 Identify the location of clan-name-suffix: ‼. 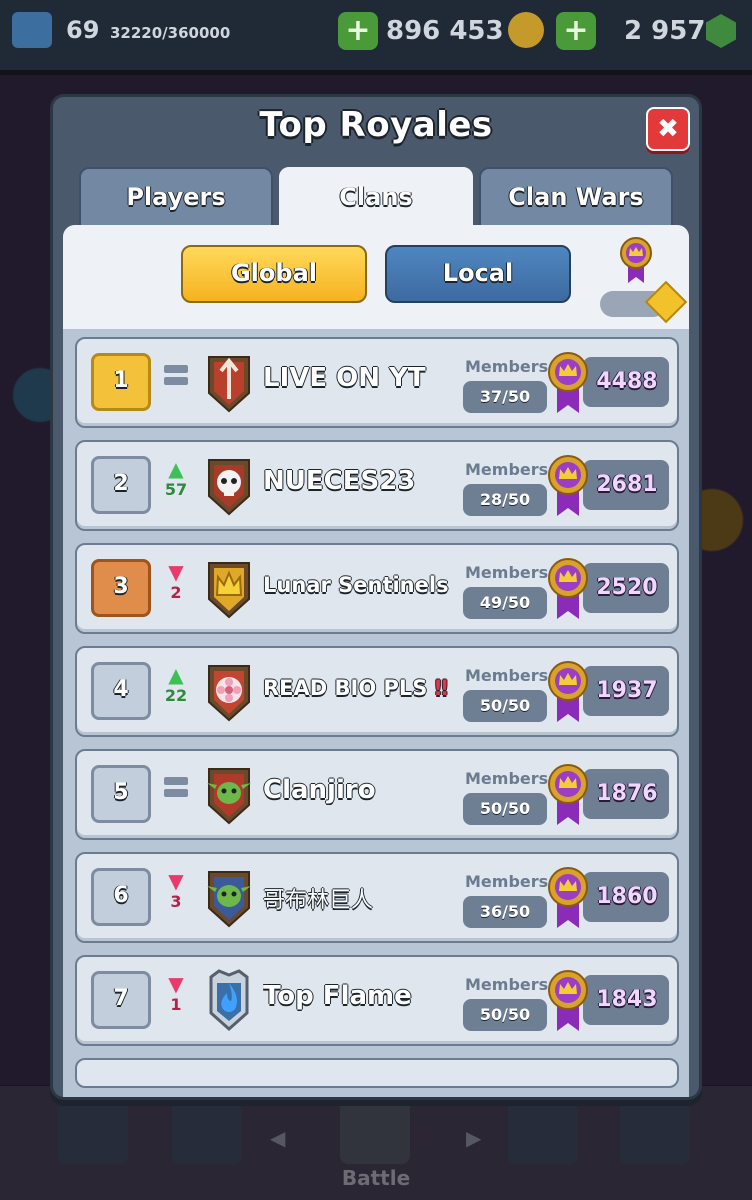
(441, 688).